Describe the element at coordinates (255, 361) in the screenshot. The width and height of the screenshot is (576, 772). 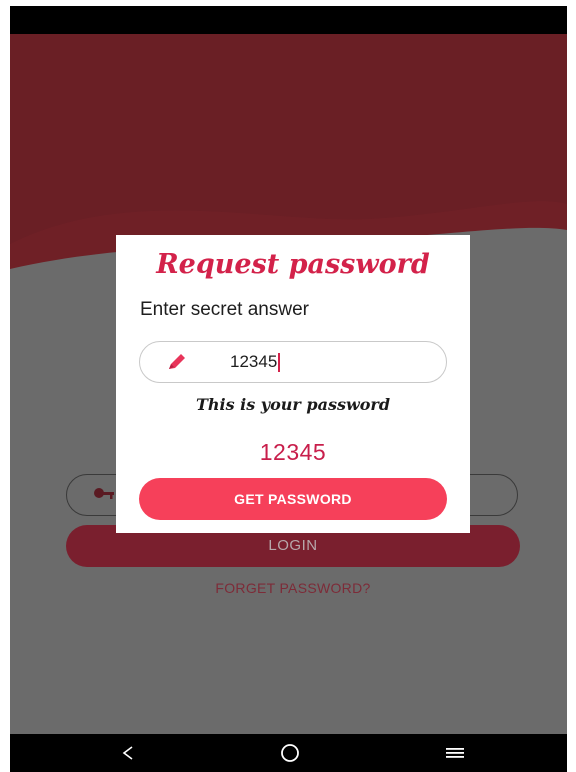
I see `secret-answer-value: 12345` at that location.